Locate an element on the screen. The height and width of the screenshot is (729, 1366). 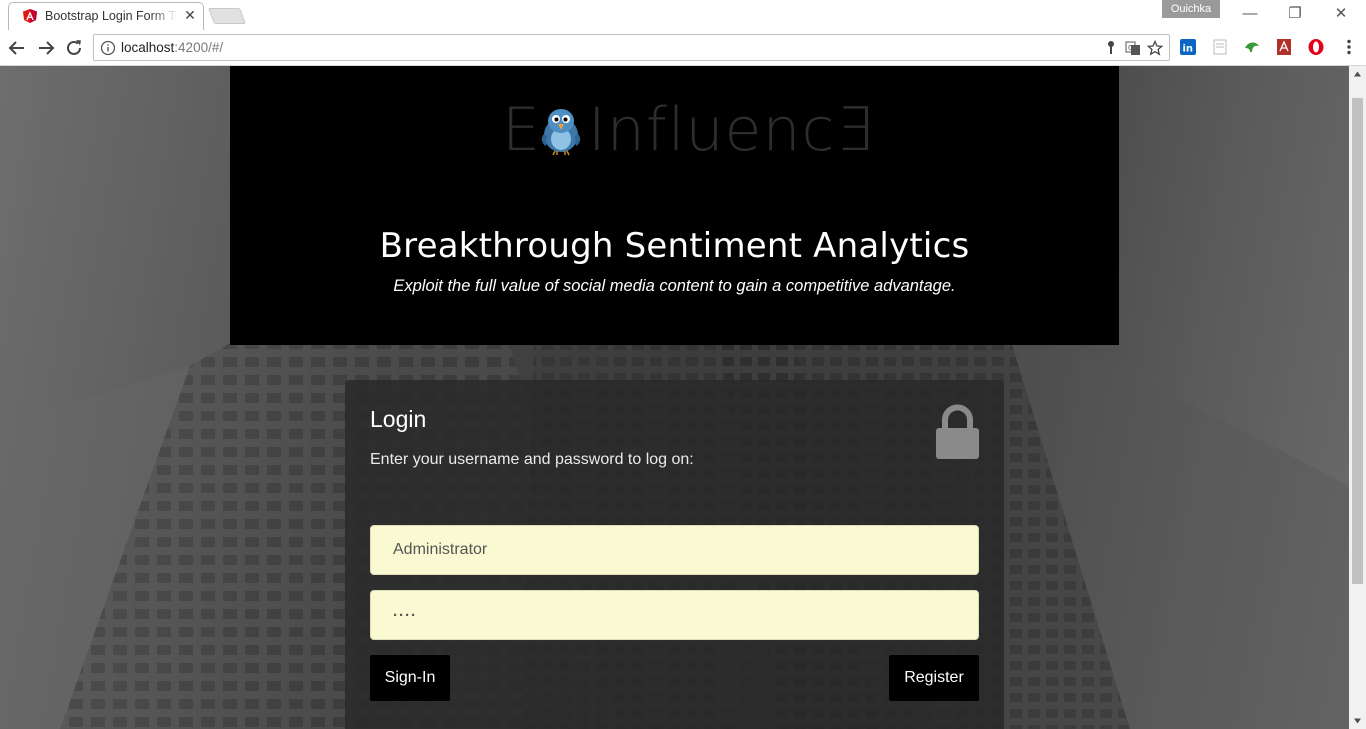
linkedin-icon: in is located at coordinates (1188, 47).